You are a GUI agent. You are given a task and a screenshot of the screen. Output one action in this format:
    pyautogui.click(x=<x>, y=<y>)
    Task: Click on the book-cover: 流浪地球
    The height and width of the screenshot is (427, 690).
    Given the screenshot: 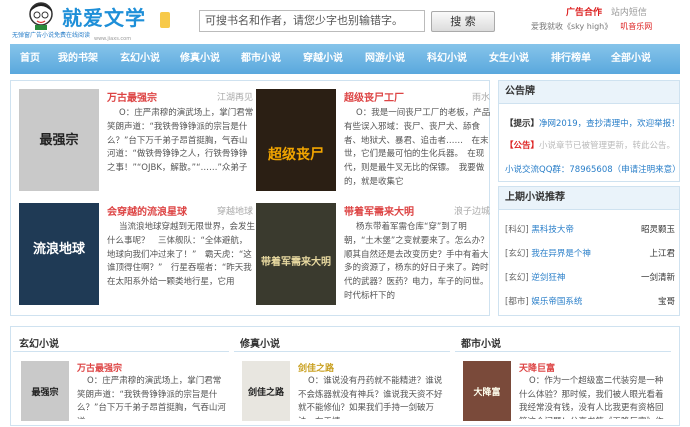 What is the action you would take?
    pyautogui.click(x=59, y=254)
    